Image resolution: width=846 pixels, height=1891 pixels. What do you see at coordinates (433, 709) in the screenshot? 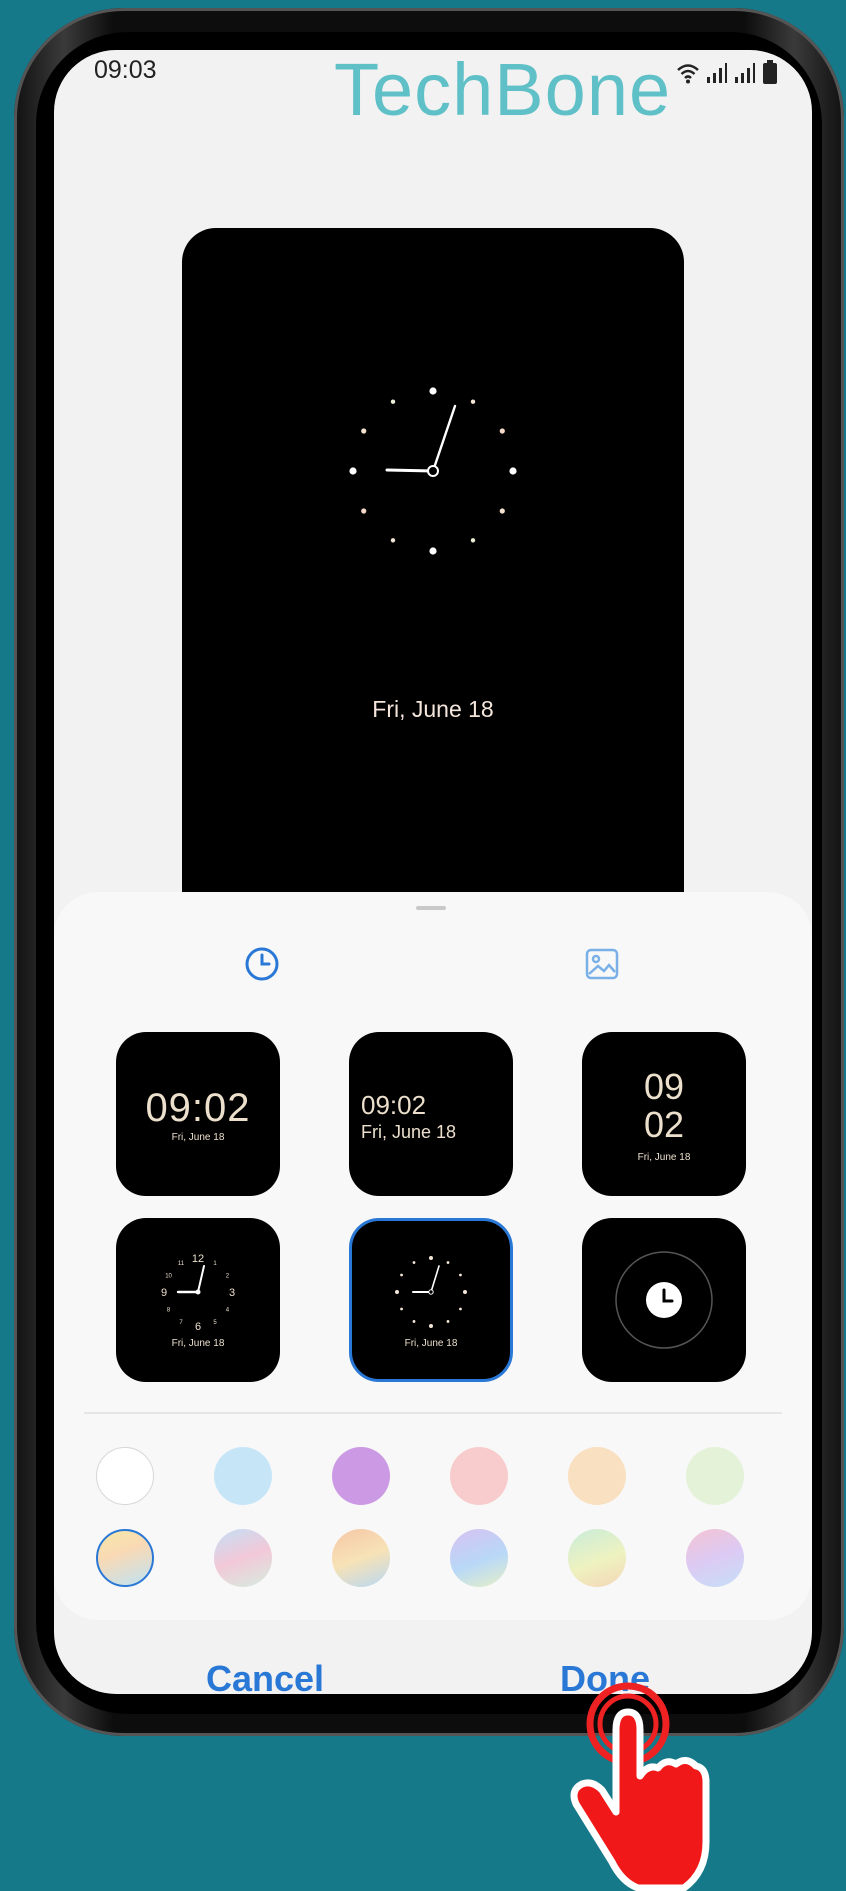
I see `preview-date: Fri, June 18` at bounding box center [433, 709].